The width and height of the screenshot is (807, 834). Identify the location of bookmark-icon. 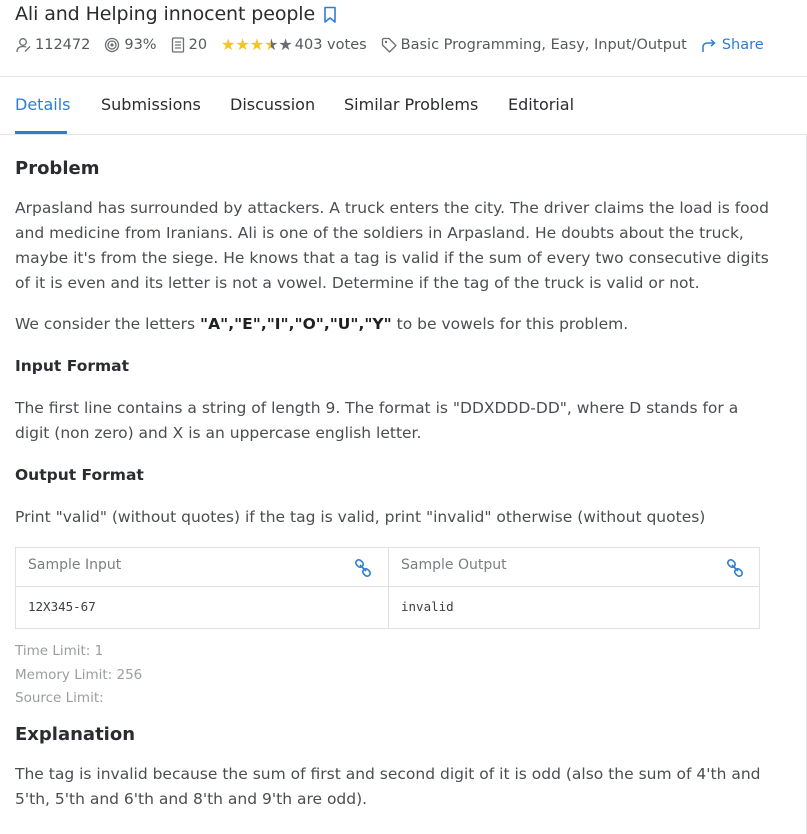
(330, 15).